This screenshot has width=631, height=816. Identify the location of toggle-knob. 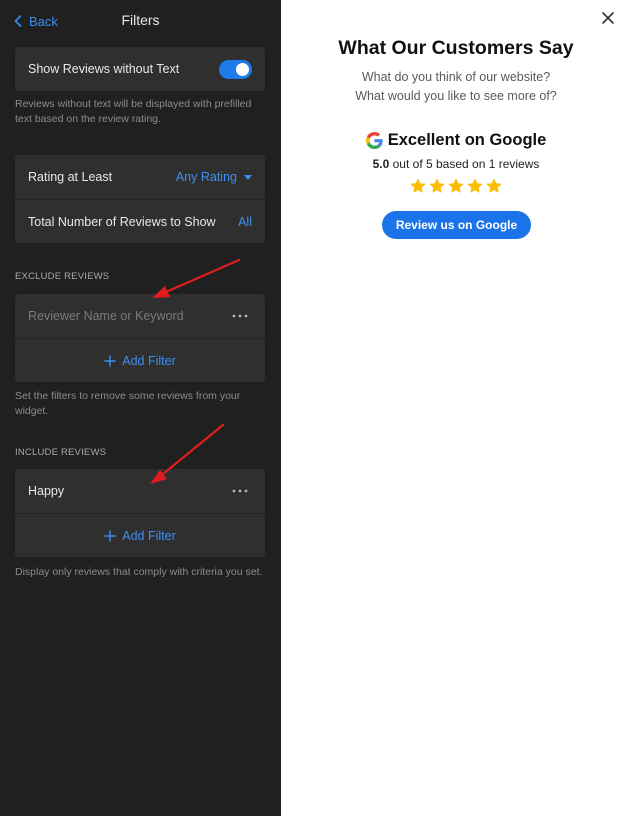
(242, 69).